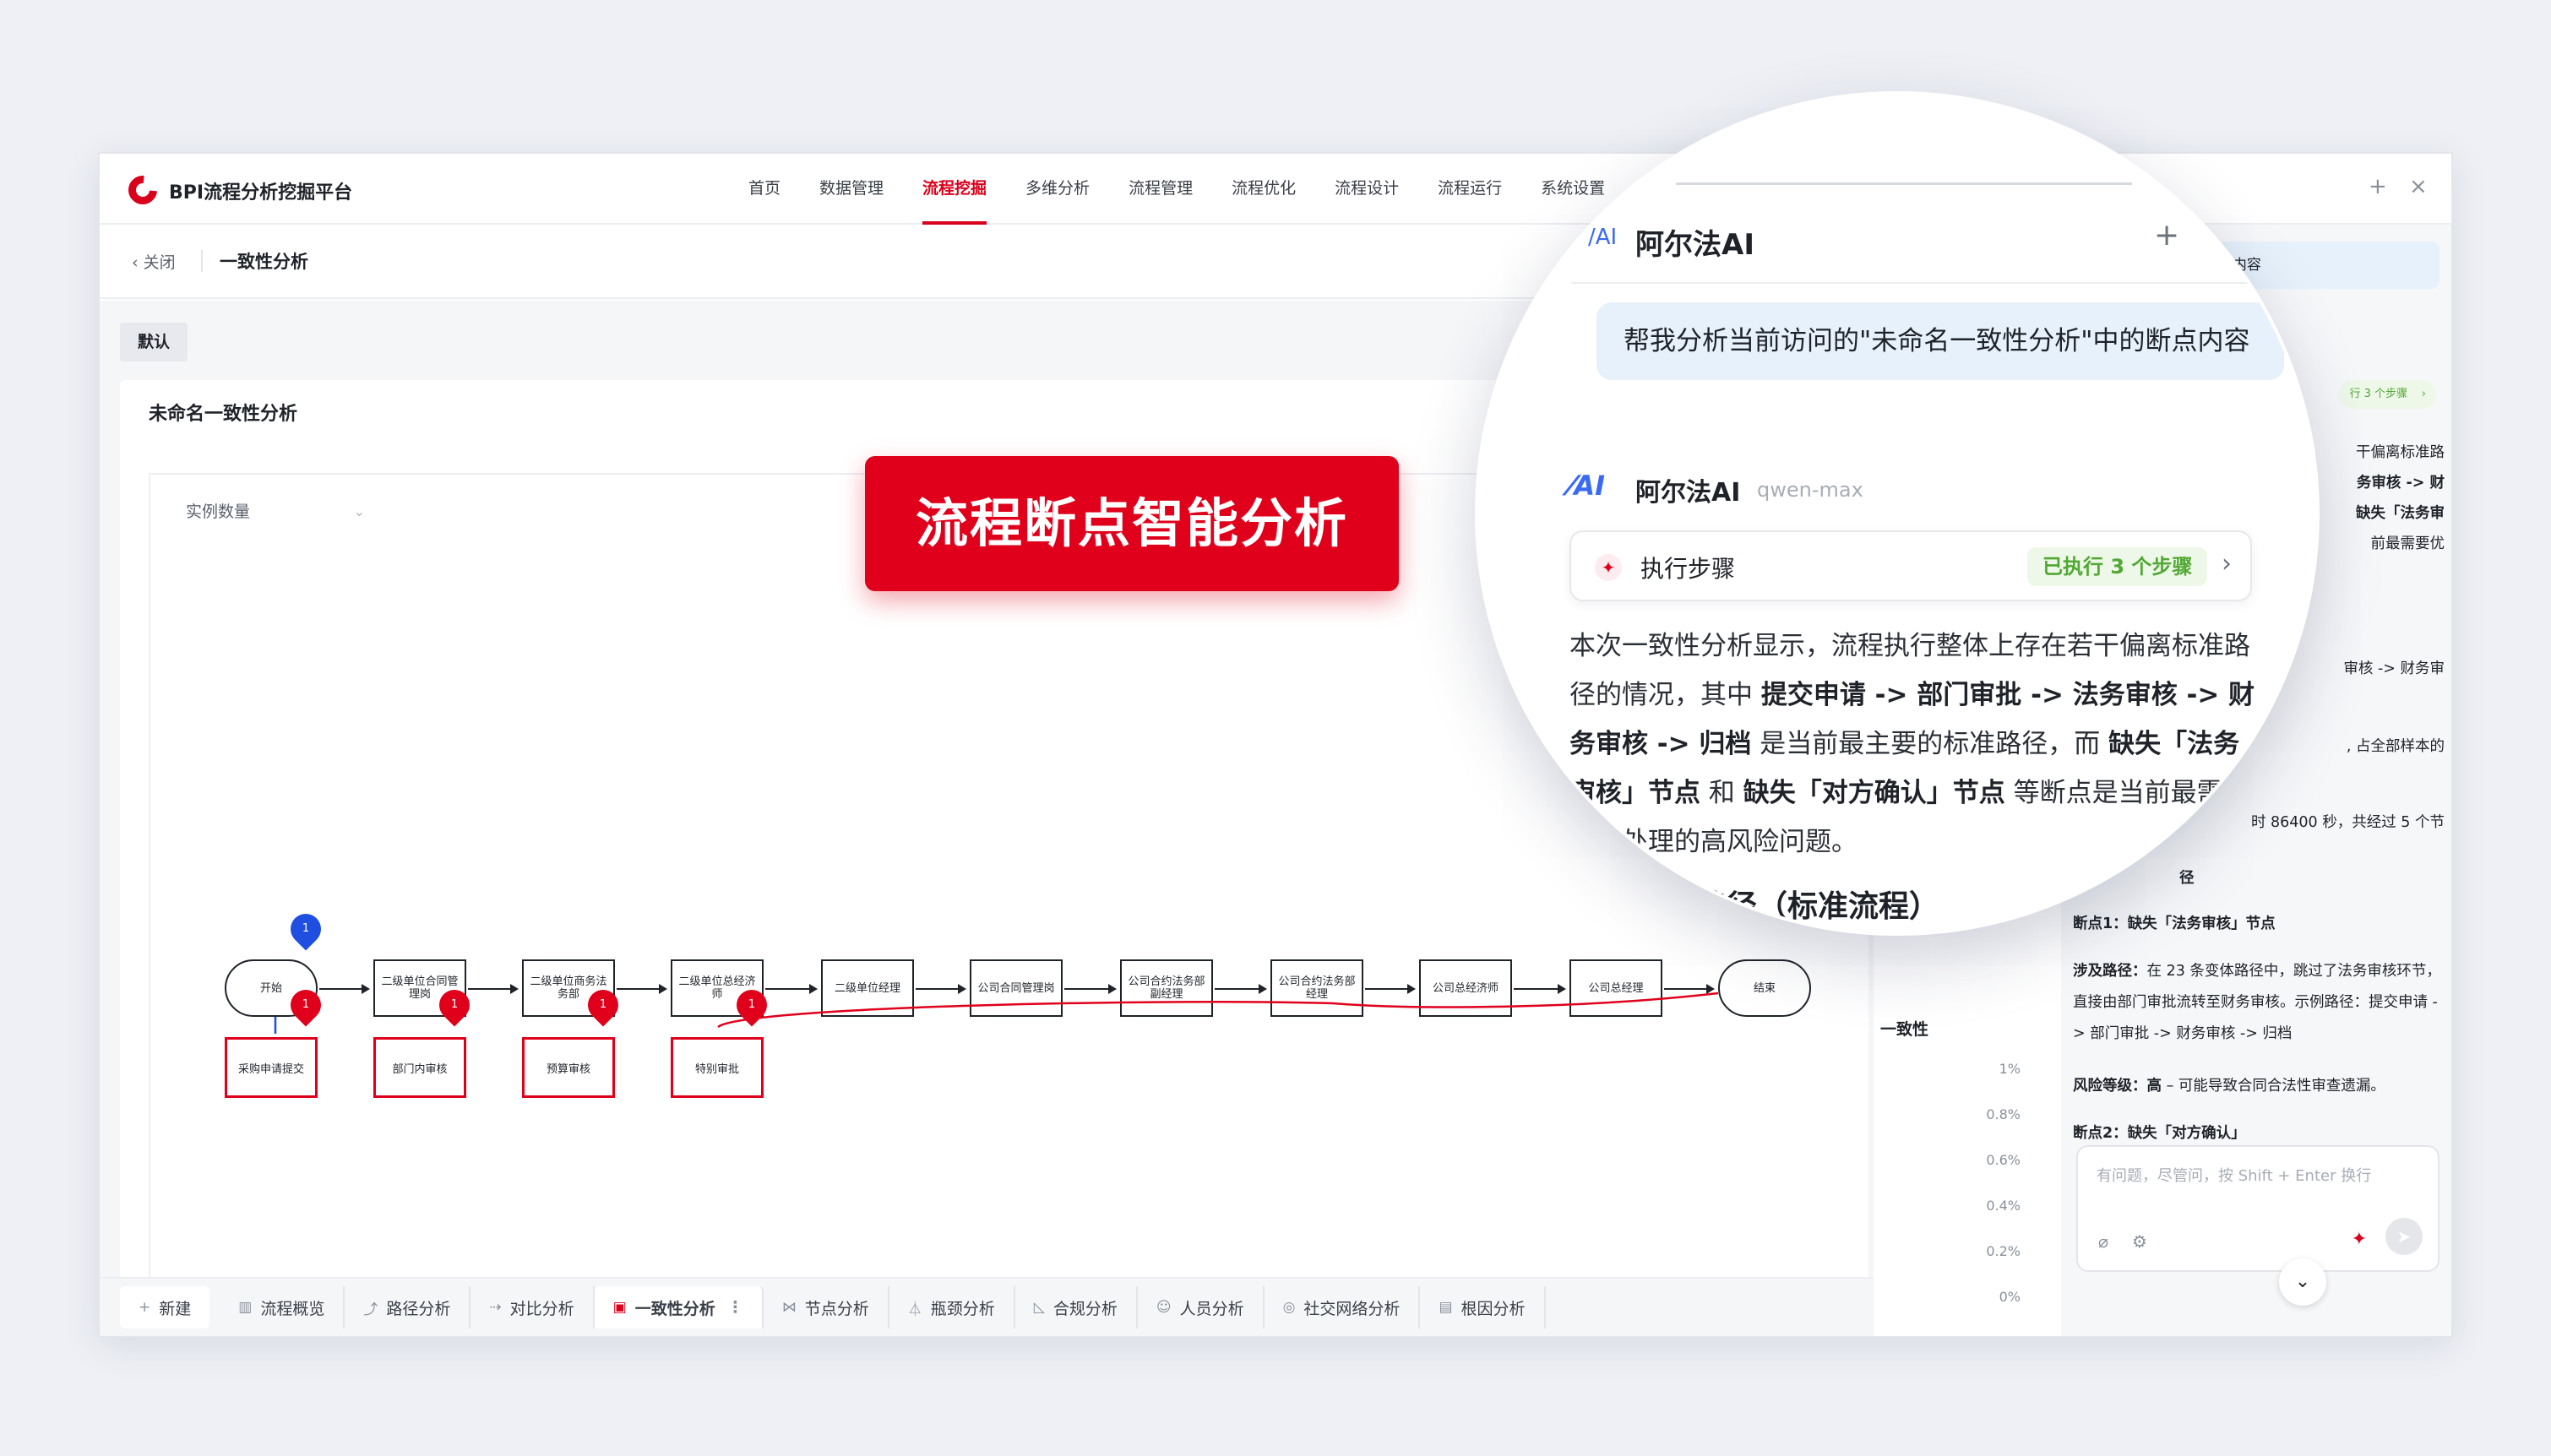 The width and height of the screenshot is (2551, 1456). Describe the element at coordinates (954, 189) in the screenshot. I see `nav-process-mining: 流程挖掘` at that location.